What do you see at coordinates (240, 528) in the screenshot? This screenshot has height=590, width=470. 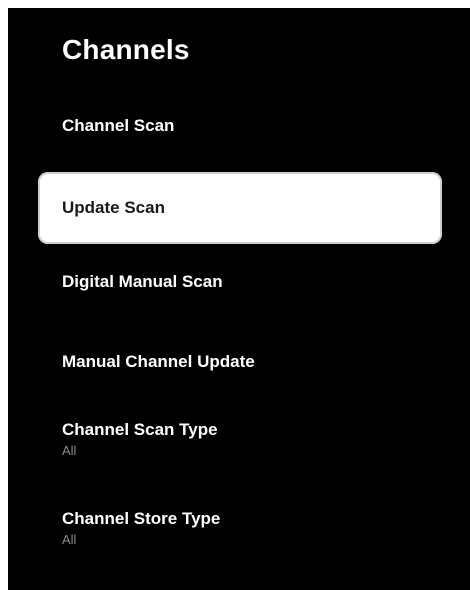 I see `menu-item-channel-store-type: Channel Store Type All` at bounding box center [240, 528].